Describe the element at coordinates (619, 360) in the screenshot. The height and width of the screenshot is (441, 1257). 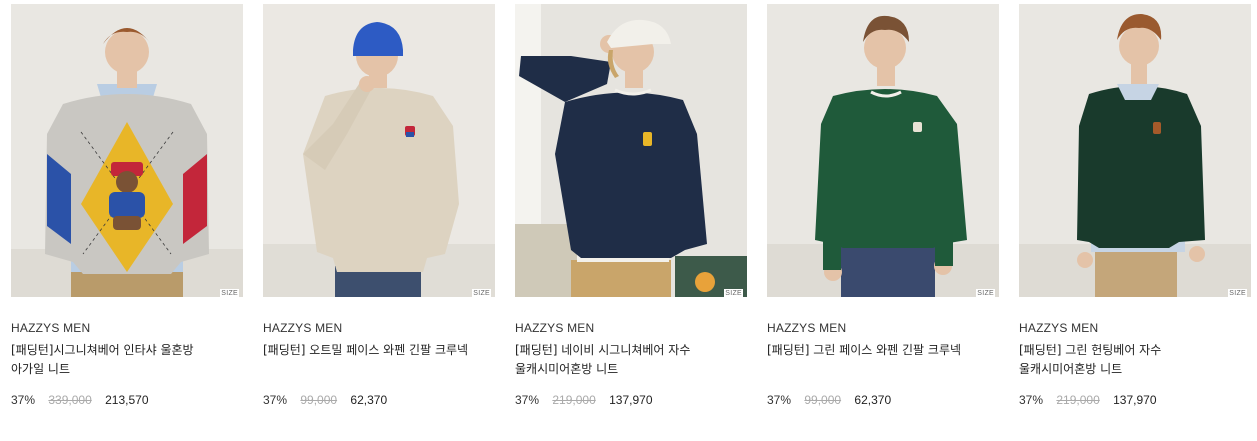
I see `product-title: [패딩턴] 네이비 시그니쳐베어 자수 울캐시미어혼방 니트` at that location.